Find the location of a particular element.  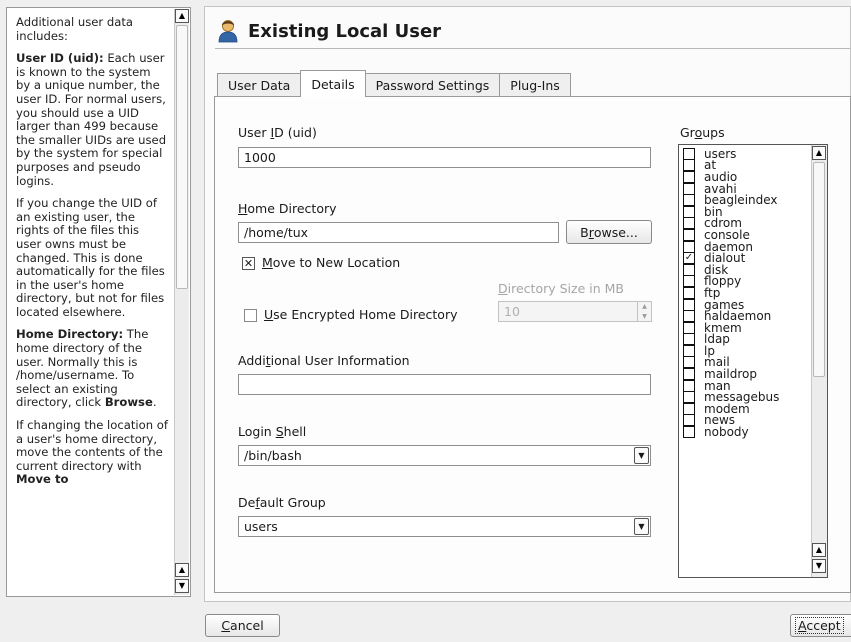

spinbox-arrows: ▲ ▼ is located at coordinates (644, 311).